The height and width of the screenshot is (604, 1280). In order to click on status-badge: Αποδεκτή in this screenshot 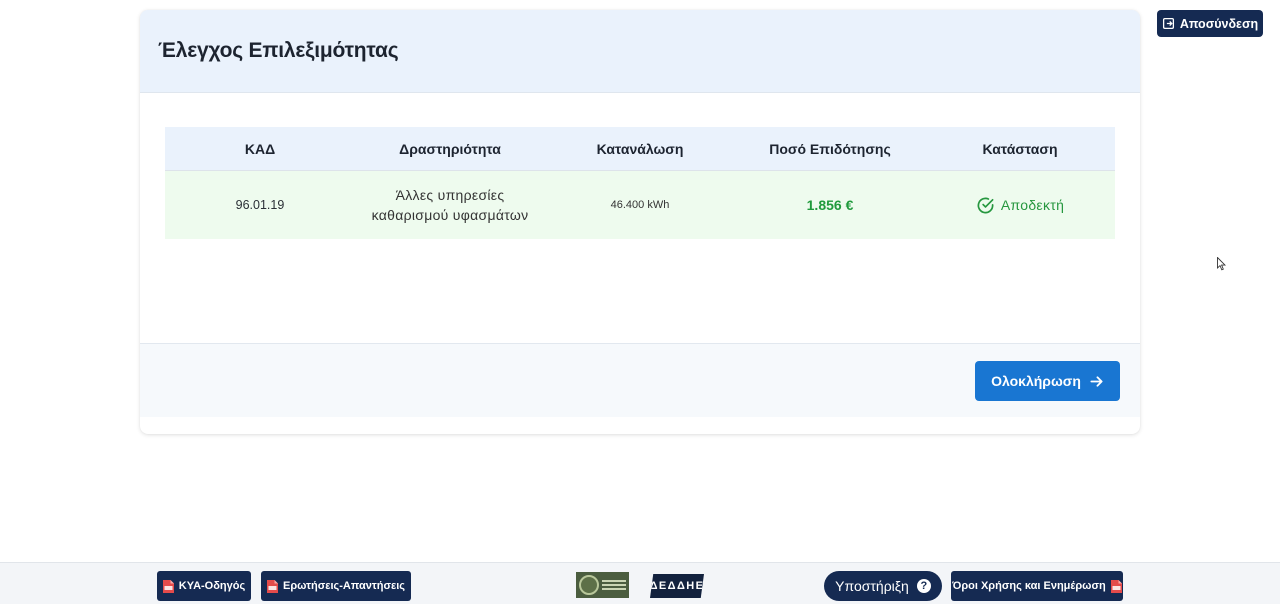, I will do `click(1020, 205)`.